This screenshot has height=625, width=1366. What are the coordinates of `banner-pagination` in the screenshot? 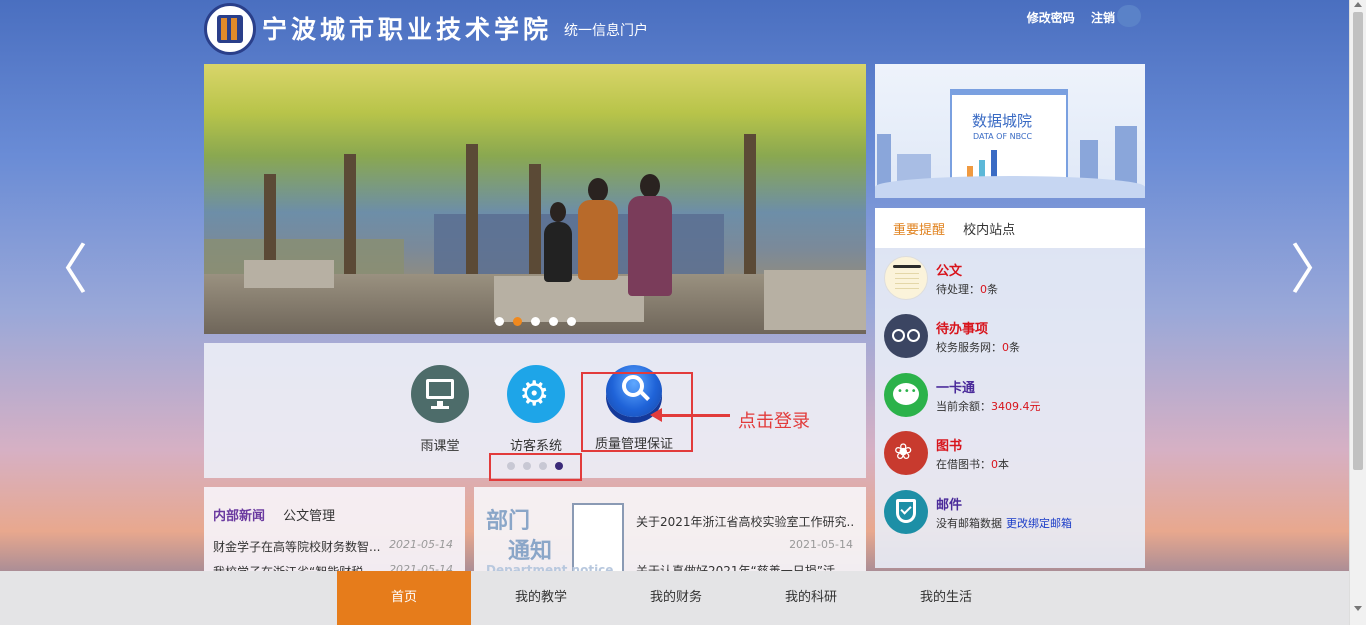 It's located at (540, 322).